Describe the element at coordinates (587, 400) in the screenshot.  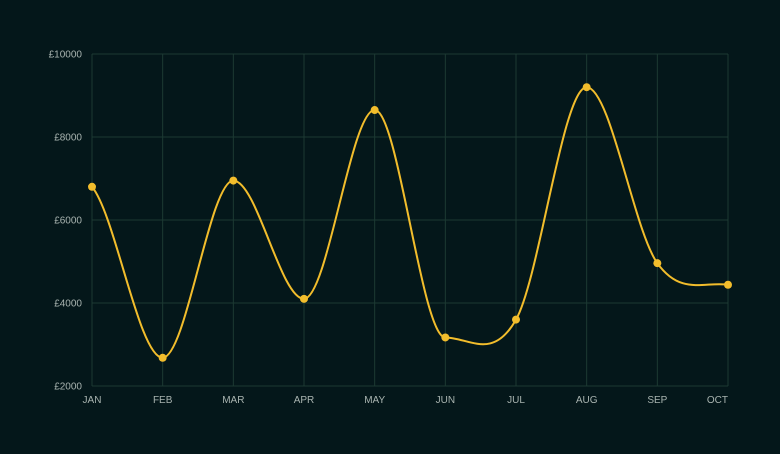
I see `x-tick-label: AUG` at that location.